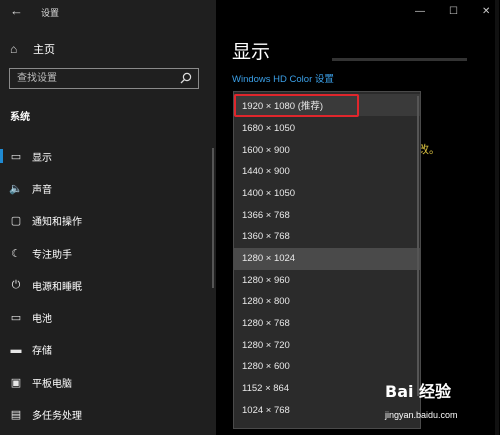  Describe the element at coordinates (16, 284) in the screenshot. I see `power-icon: ⏻` at that location.